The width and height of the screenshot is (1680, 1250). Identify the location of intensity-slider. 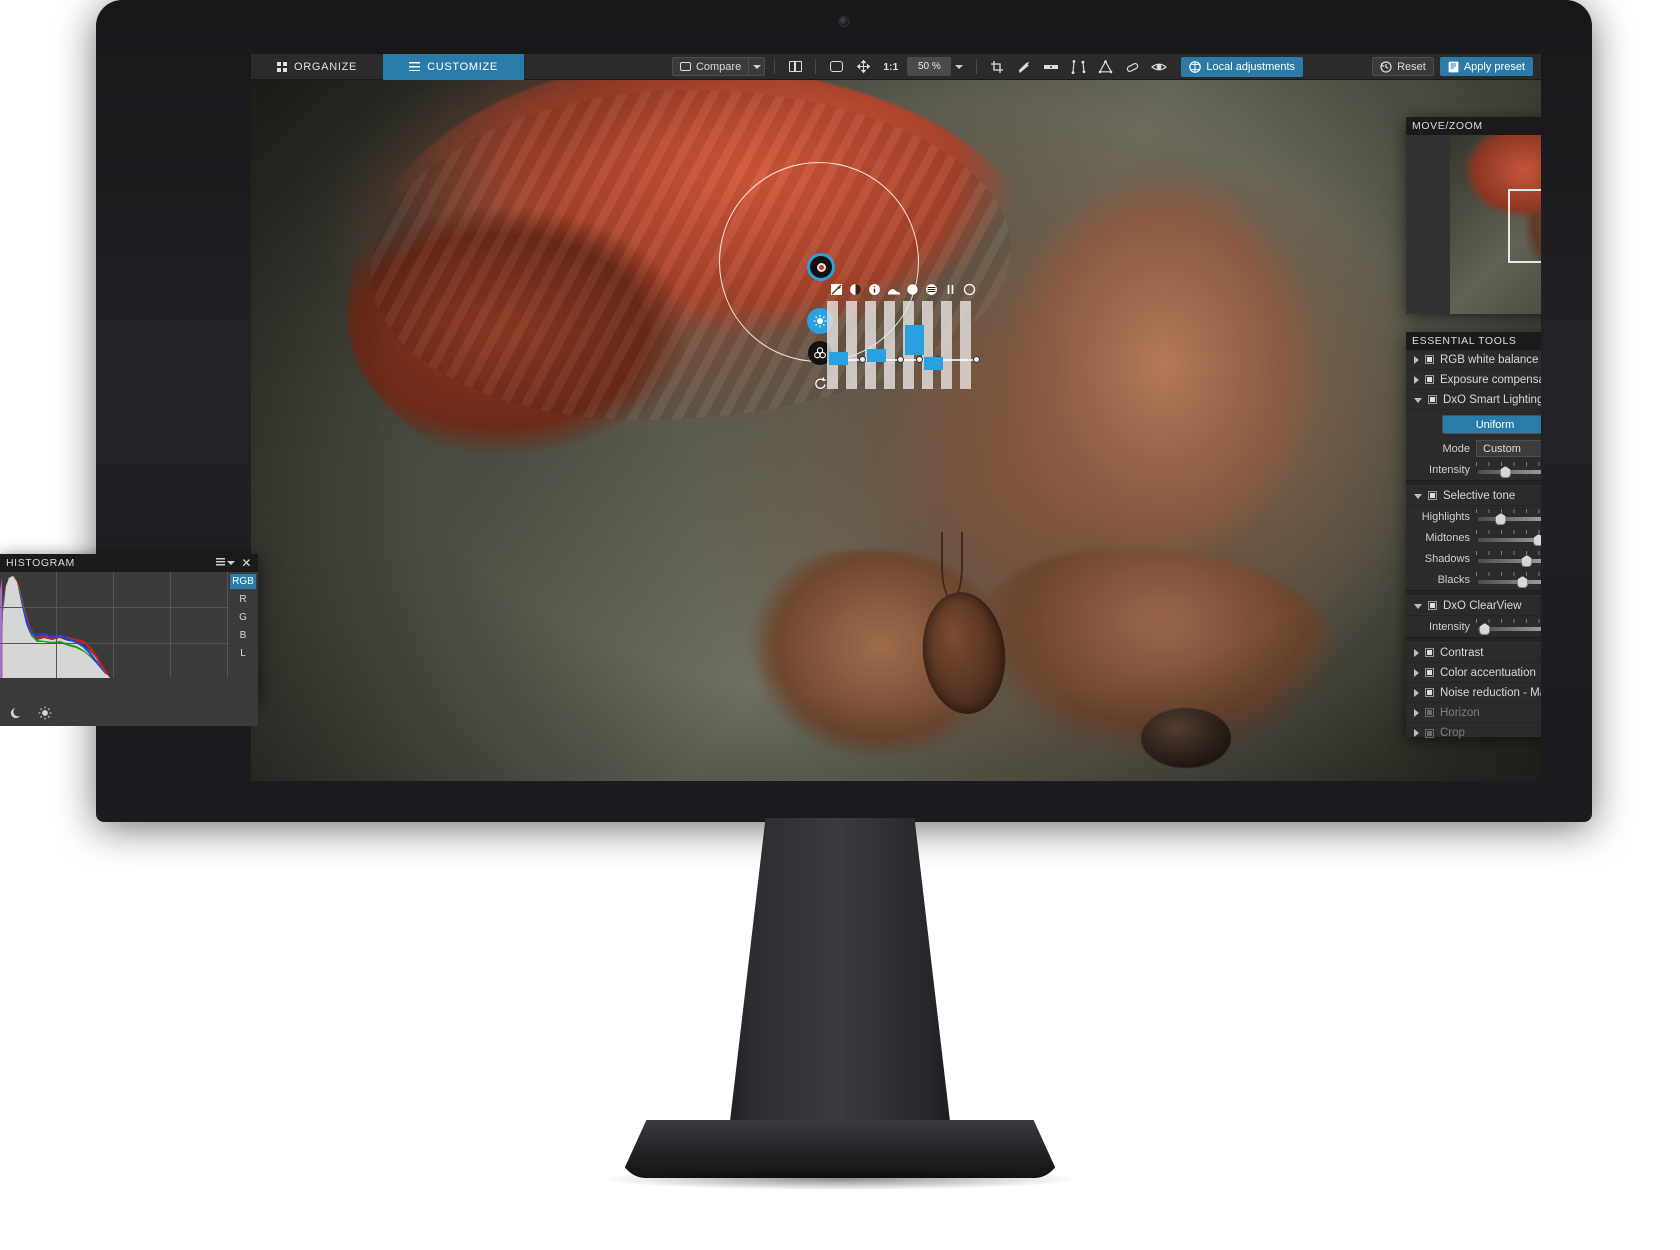
(1508, 469).